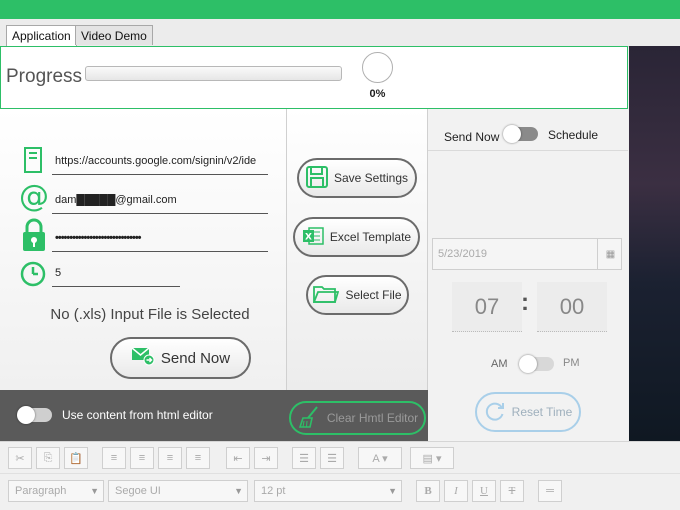 This screenshot has width=680, height=510. Describe the element at coordinates (273, 491) in the screenshot. I see `size-value: 12 pt` at that location.